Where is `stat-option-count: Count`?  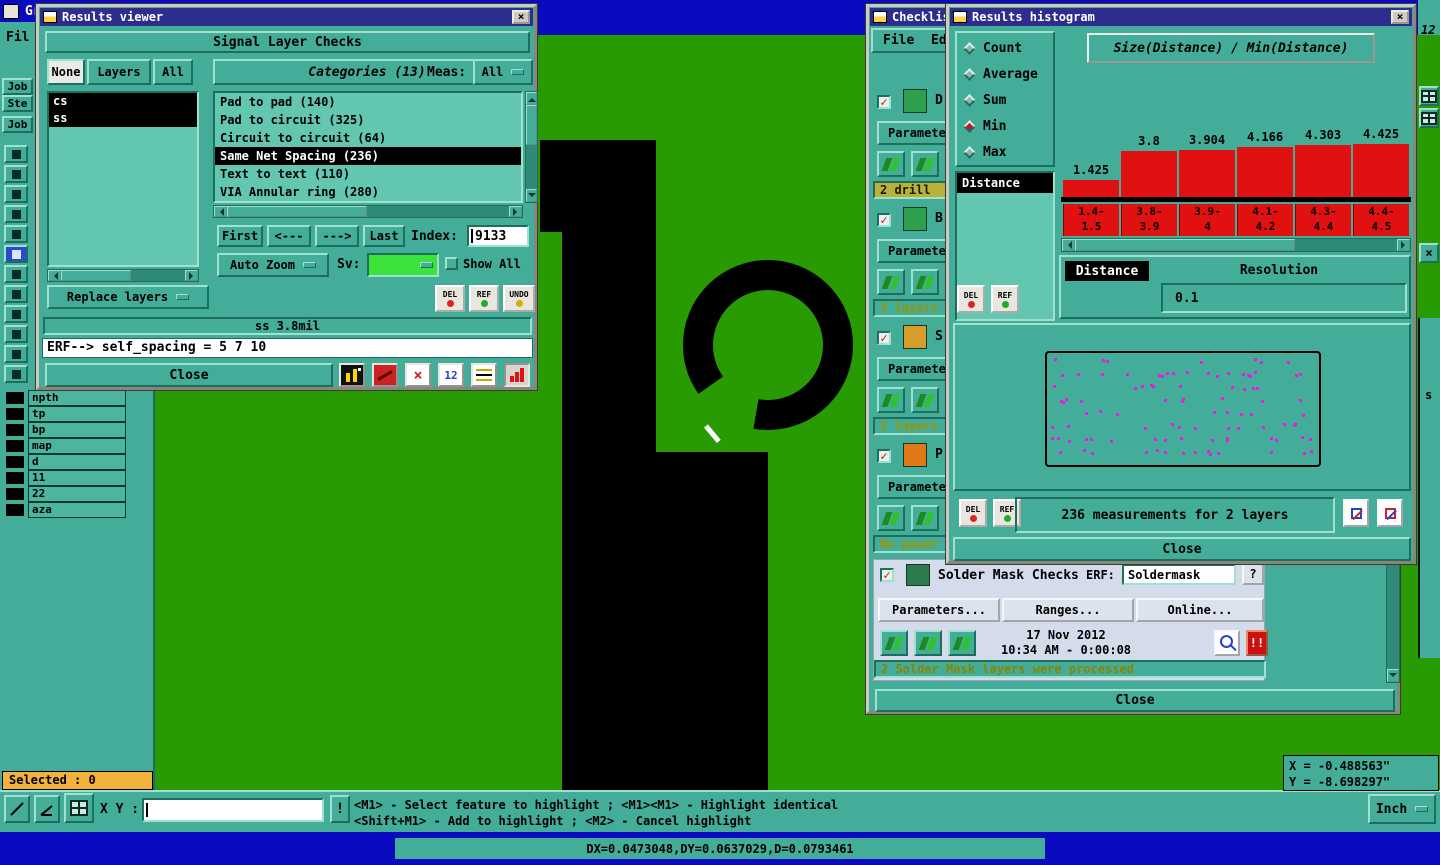 stat-option-count: Count is located at coordinates (1006, 48).